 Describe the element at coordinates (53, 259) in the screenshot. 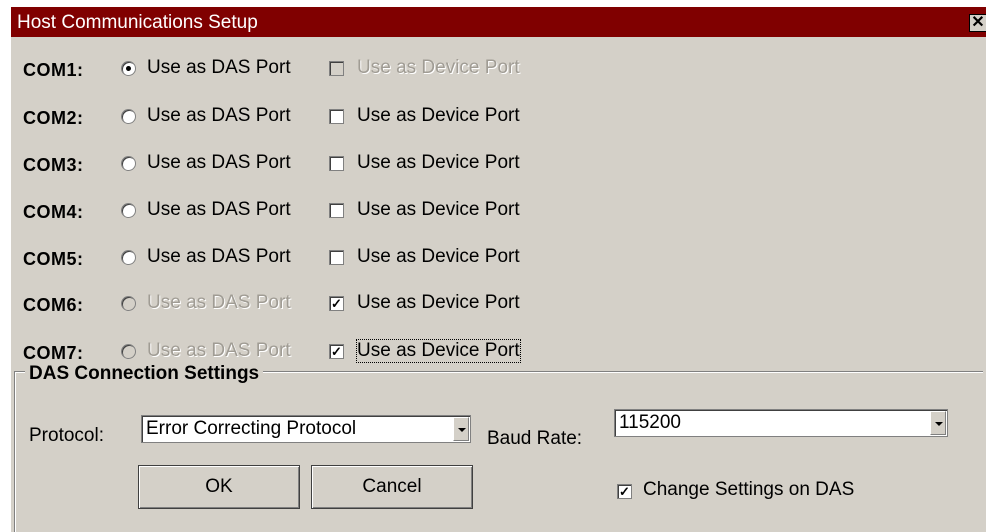

I see `port-name: COM5:` at that location.